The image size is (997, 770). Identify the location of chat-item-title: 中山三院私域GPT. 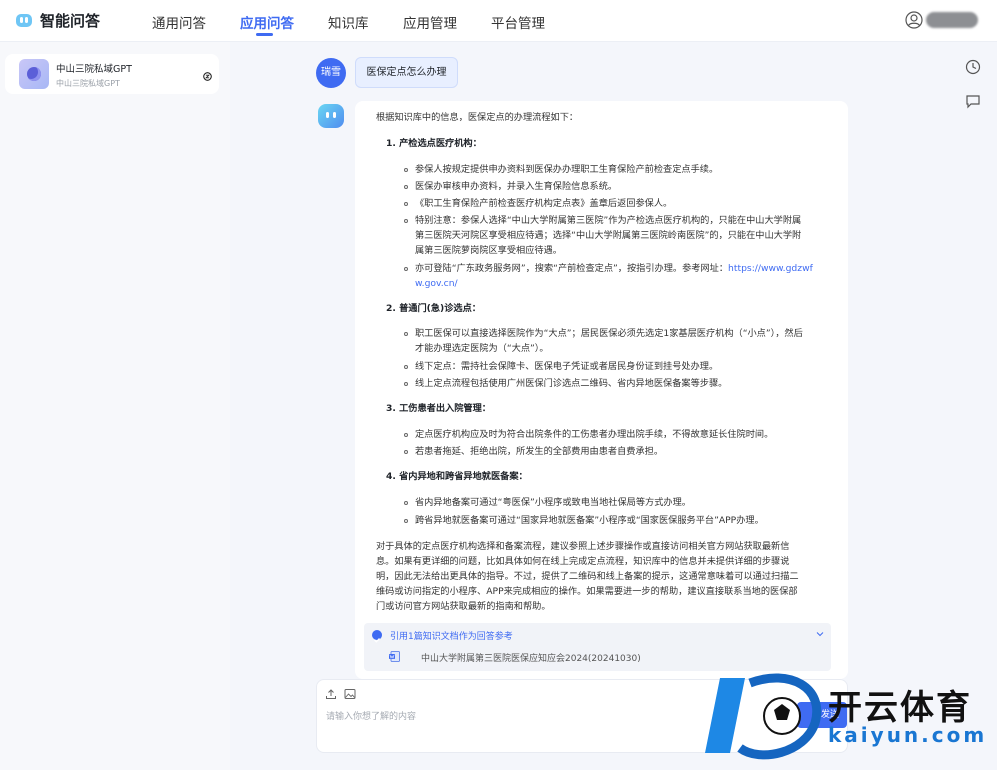
(94, 69).